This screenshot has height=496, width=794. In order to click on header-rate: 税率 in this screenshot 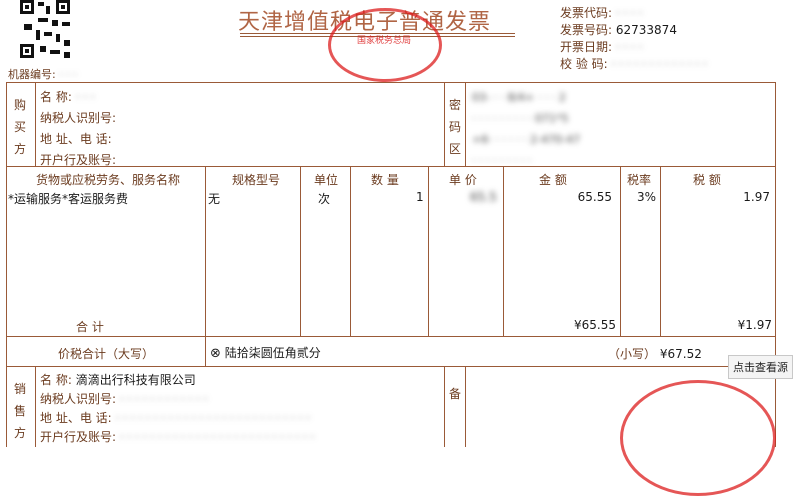, I will do `click(639, 180)`.